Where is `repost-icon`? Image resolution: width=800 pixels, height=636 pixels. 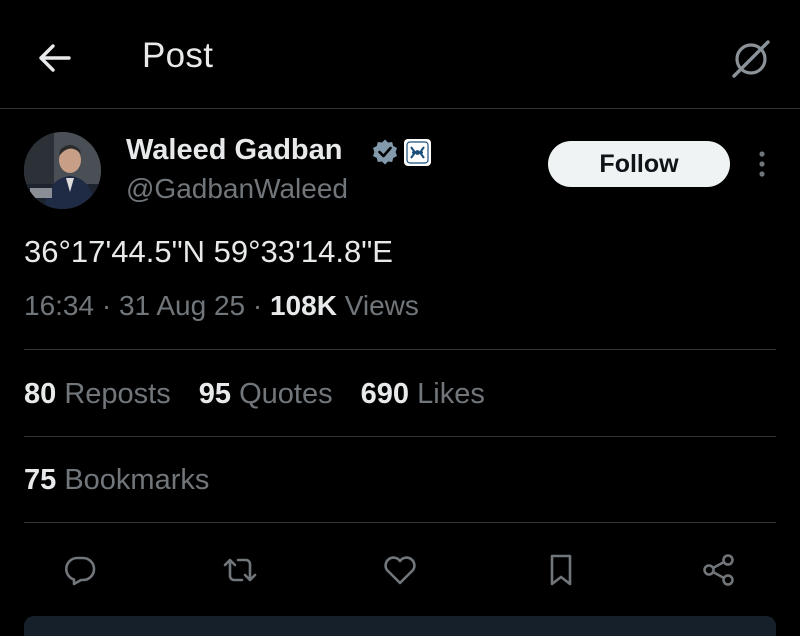 repost-icon is located at coordinates (240, 570).